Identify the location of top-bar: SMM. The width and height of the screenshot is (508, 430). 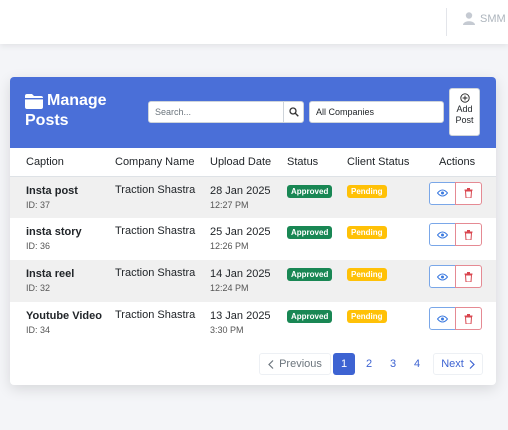
(254, 22).